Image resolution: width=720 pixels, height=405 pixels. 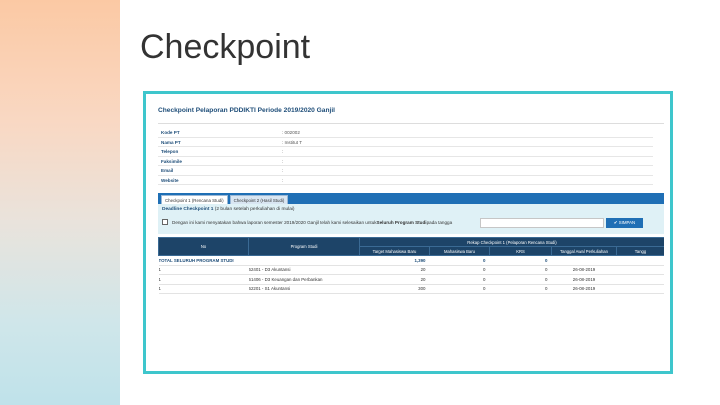 What do you see at coordinates (304, 270) in the screenshot?
I see `cell-program: 62401 - D3 Akuntansi` at bounding box center [304, 270].